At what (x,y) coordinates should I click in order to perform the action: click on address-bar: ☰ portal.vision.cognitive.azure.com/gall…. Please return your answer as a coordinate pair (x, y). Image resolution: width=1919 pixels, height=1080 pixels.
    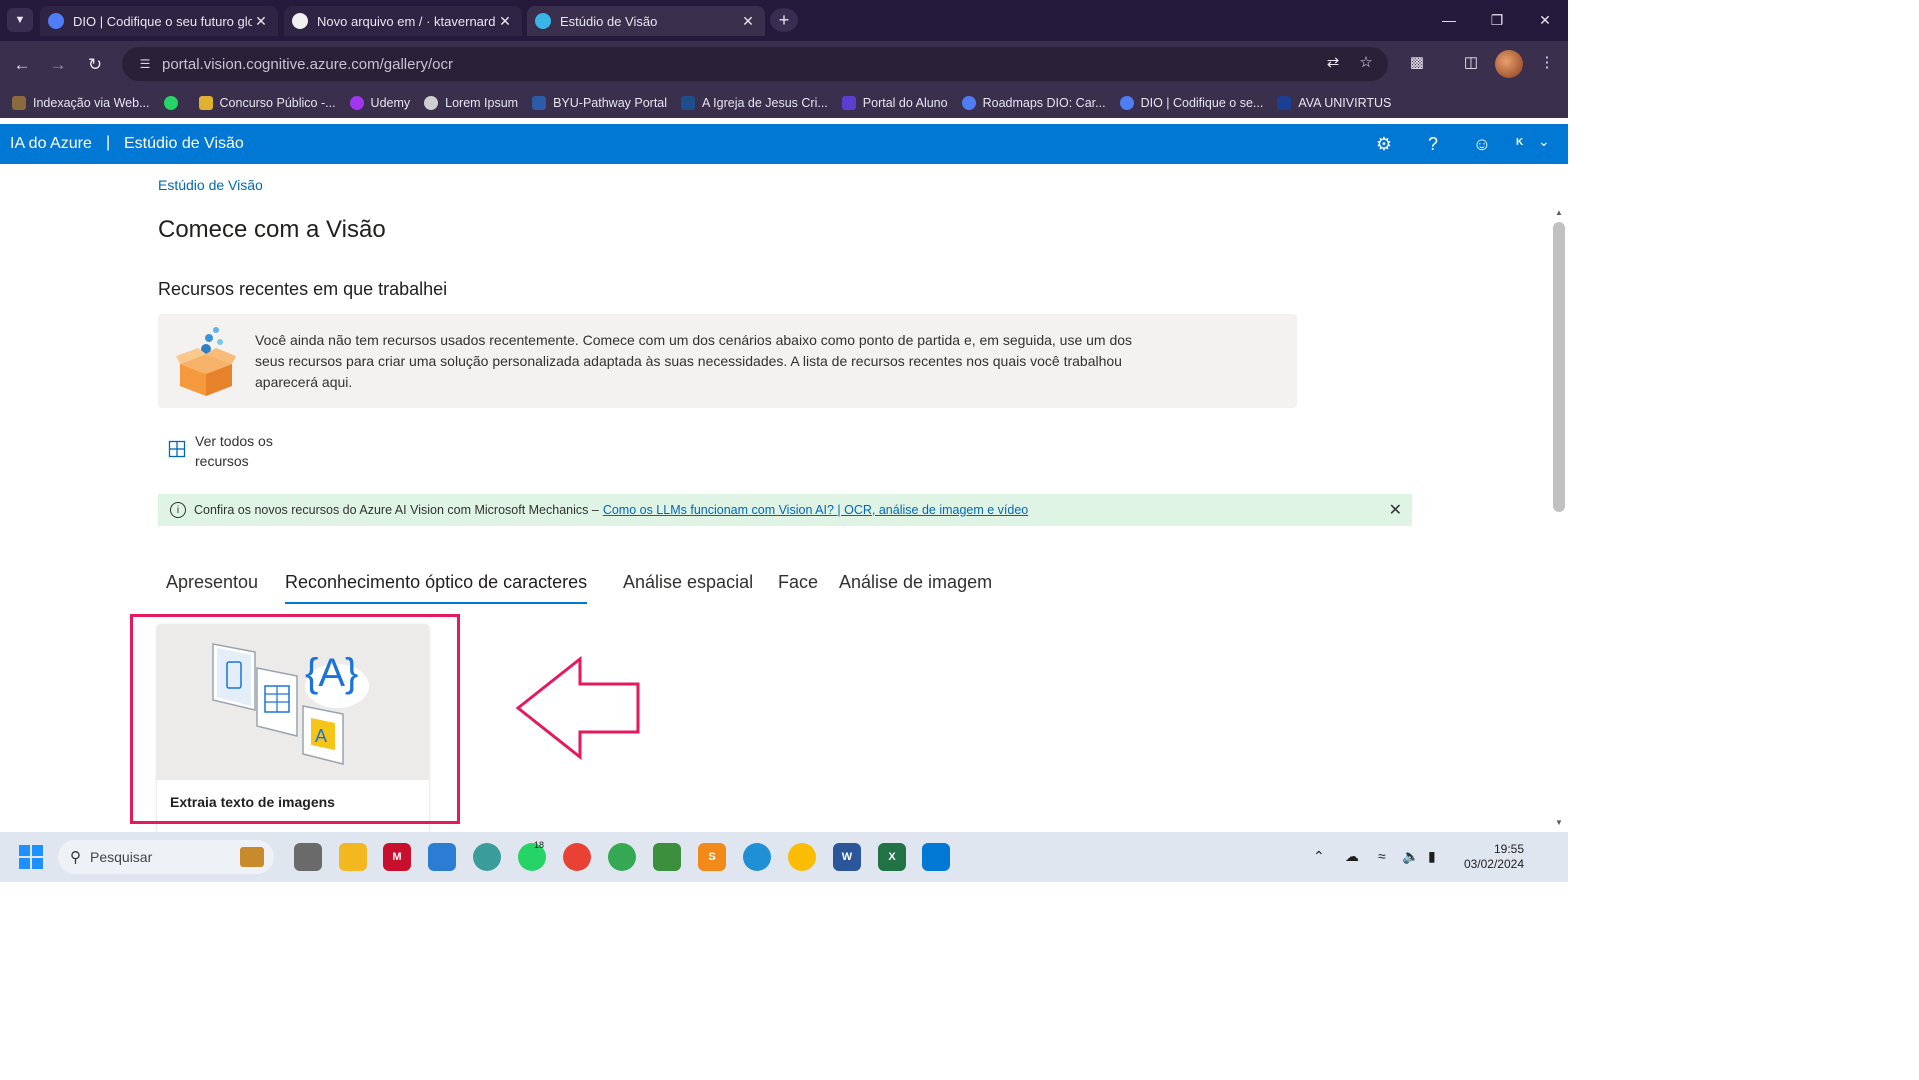
    Looking at the image, I should click on (755, 64).